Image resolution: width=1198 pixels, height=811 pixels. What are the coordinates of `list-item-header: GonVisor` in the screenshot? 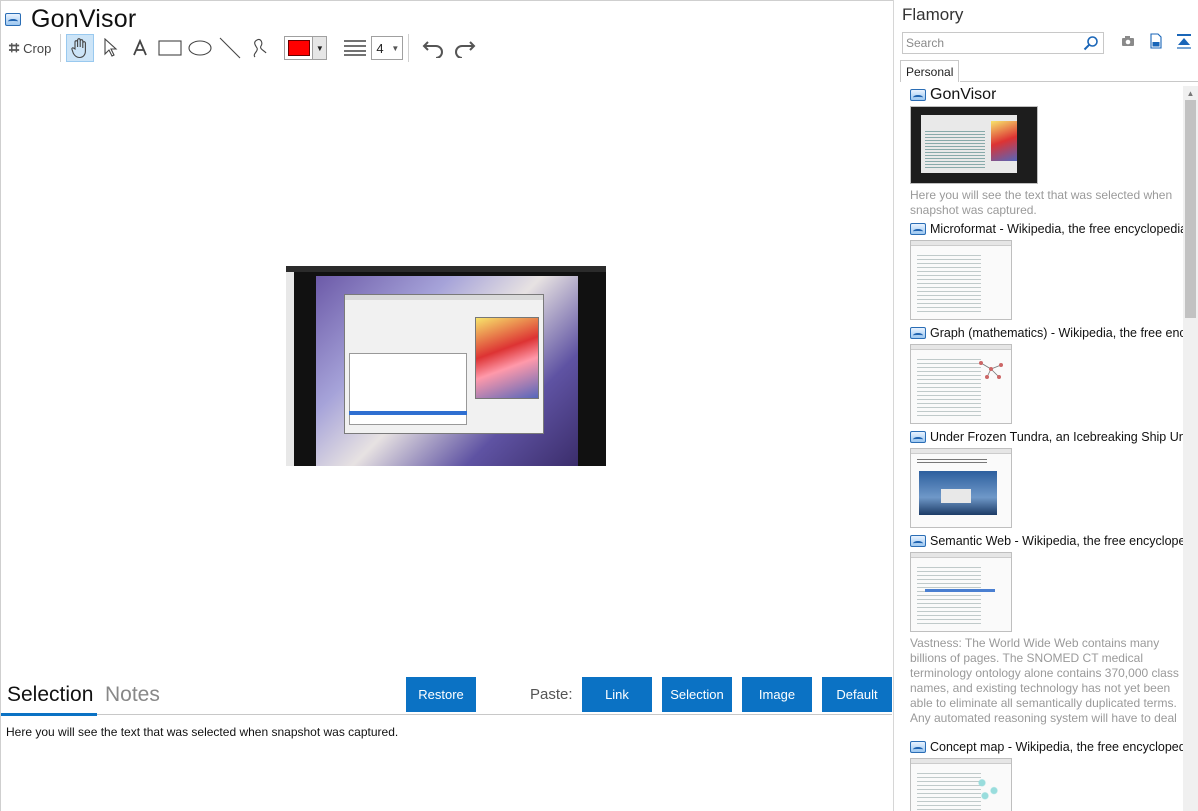 It's located at (1047, 95).